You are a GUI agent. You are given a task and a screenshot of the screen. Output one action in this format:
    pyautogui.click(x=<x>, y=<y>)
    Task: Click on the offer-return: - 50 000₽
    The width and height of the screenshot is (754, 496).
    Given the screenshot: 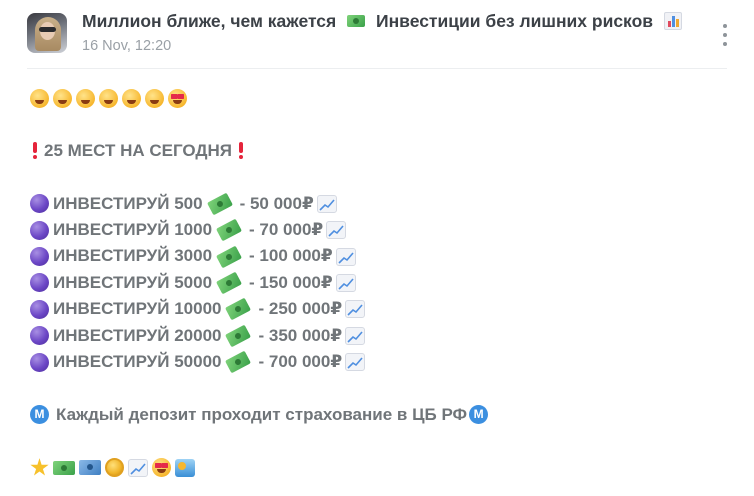 What is the action you would take?
    pyautogui.click(x=276, y=203)
    